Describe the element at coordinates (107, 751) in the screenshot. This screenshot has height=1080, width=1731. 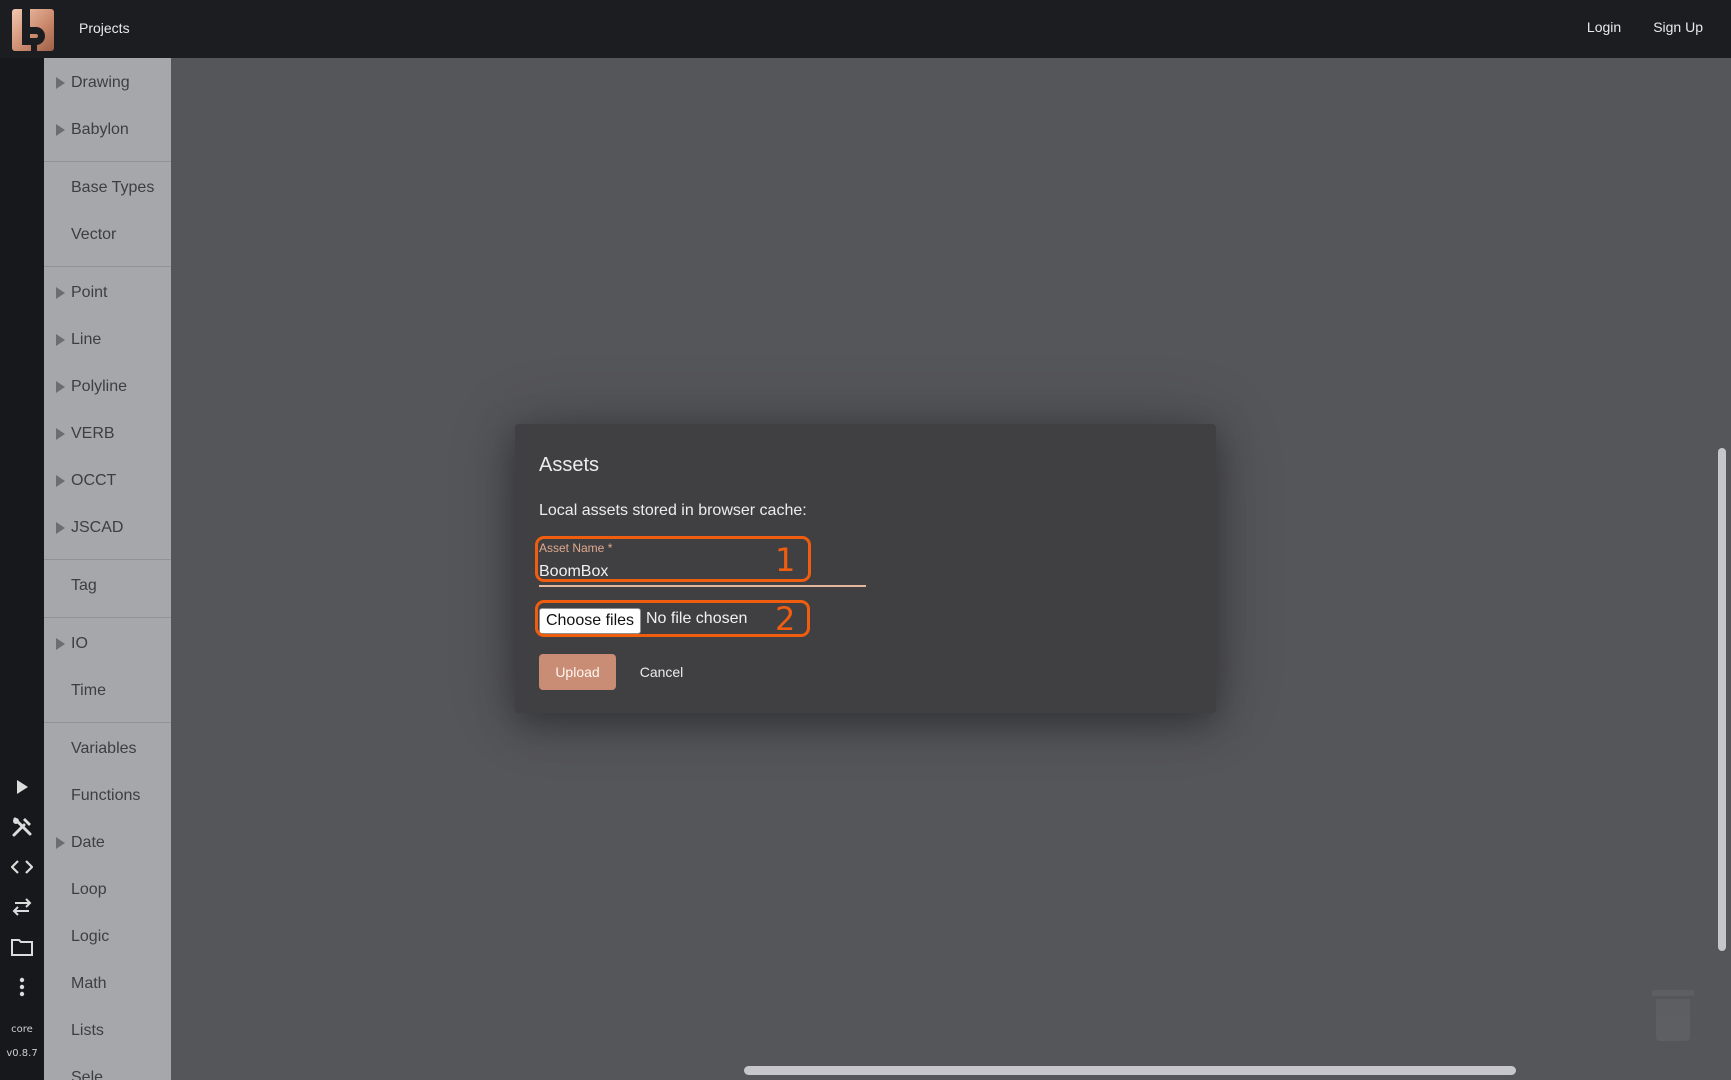
I see `category-variables: Variables` at that location.